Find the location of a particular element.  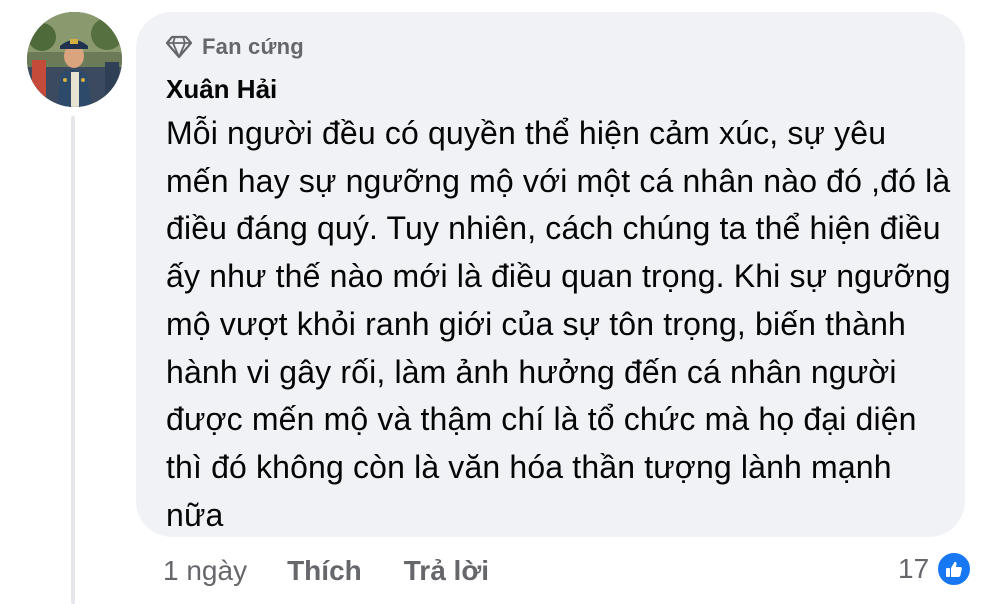

thread-line is located at coordinates (73, 360).